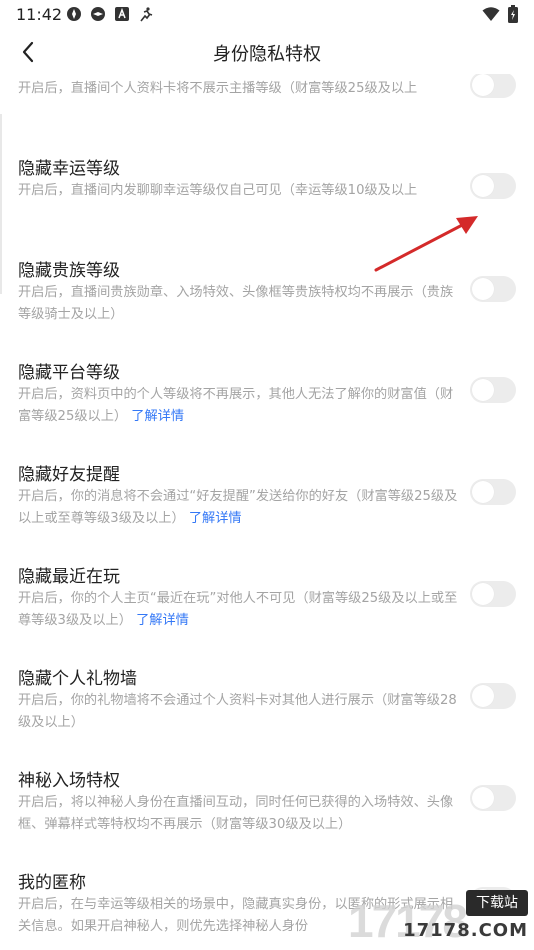  I want to click on setting-description: 开启后，直播间个人资料卡将不展示主播等级（财富等级25级及以上, so click(218, 88).